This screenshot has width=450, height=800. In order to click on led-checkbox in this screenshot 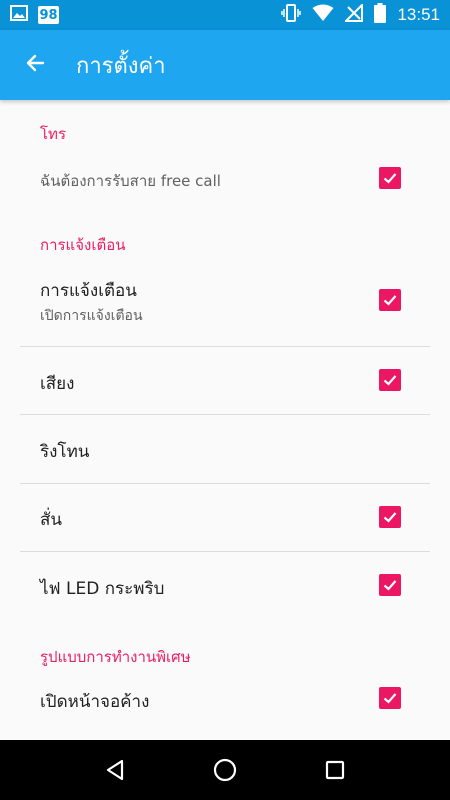, I will do `click(390, 585)`.